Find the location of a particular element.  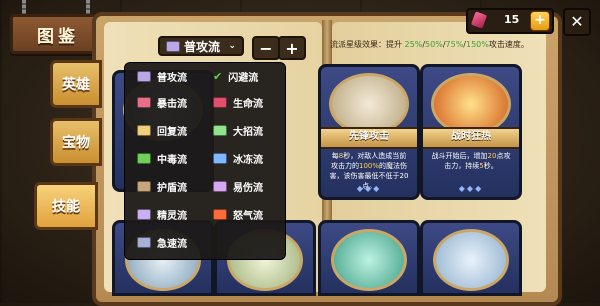

star-plus-button: + is located at coordinates (292, 48).